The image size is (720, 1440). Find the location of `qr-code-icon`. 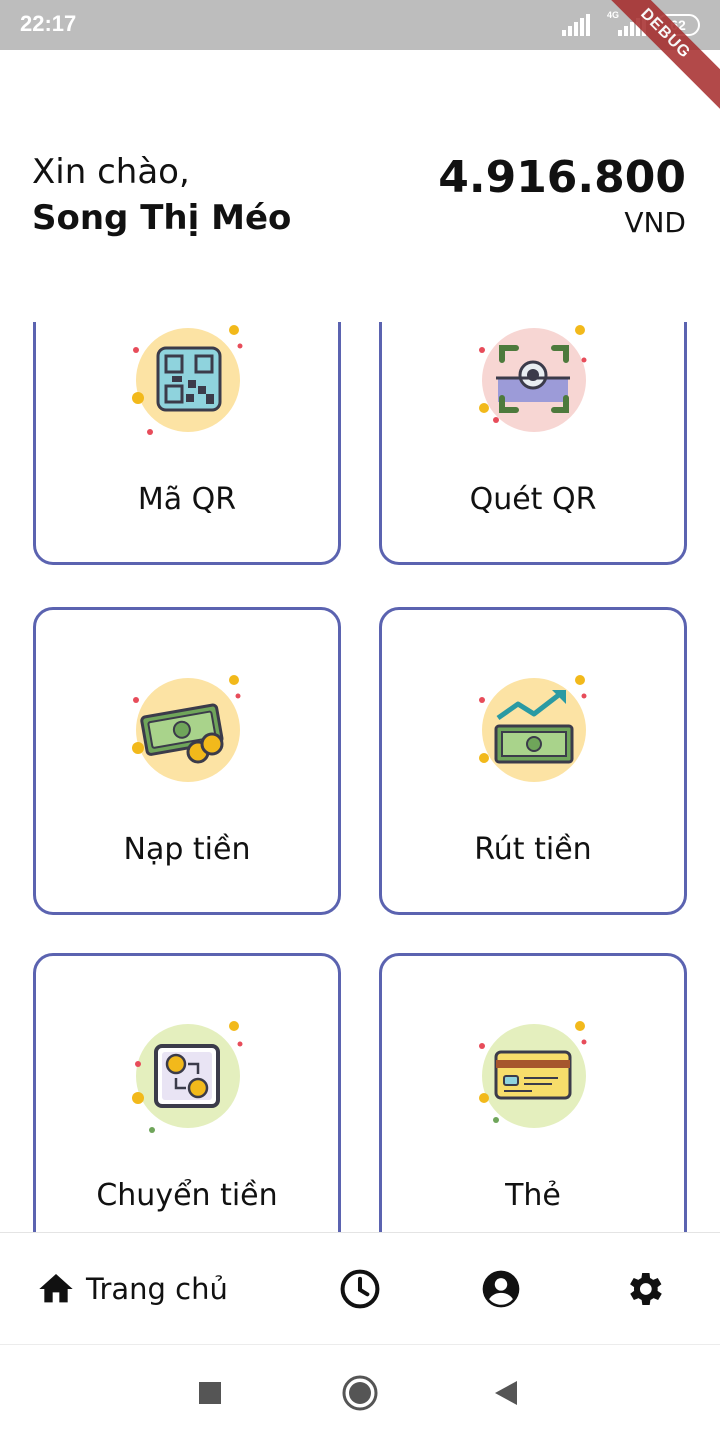

qr-code-icon is located at coordinates (187, 380).